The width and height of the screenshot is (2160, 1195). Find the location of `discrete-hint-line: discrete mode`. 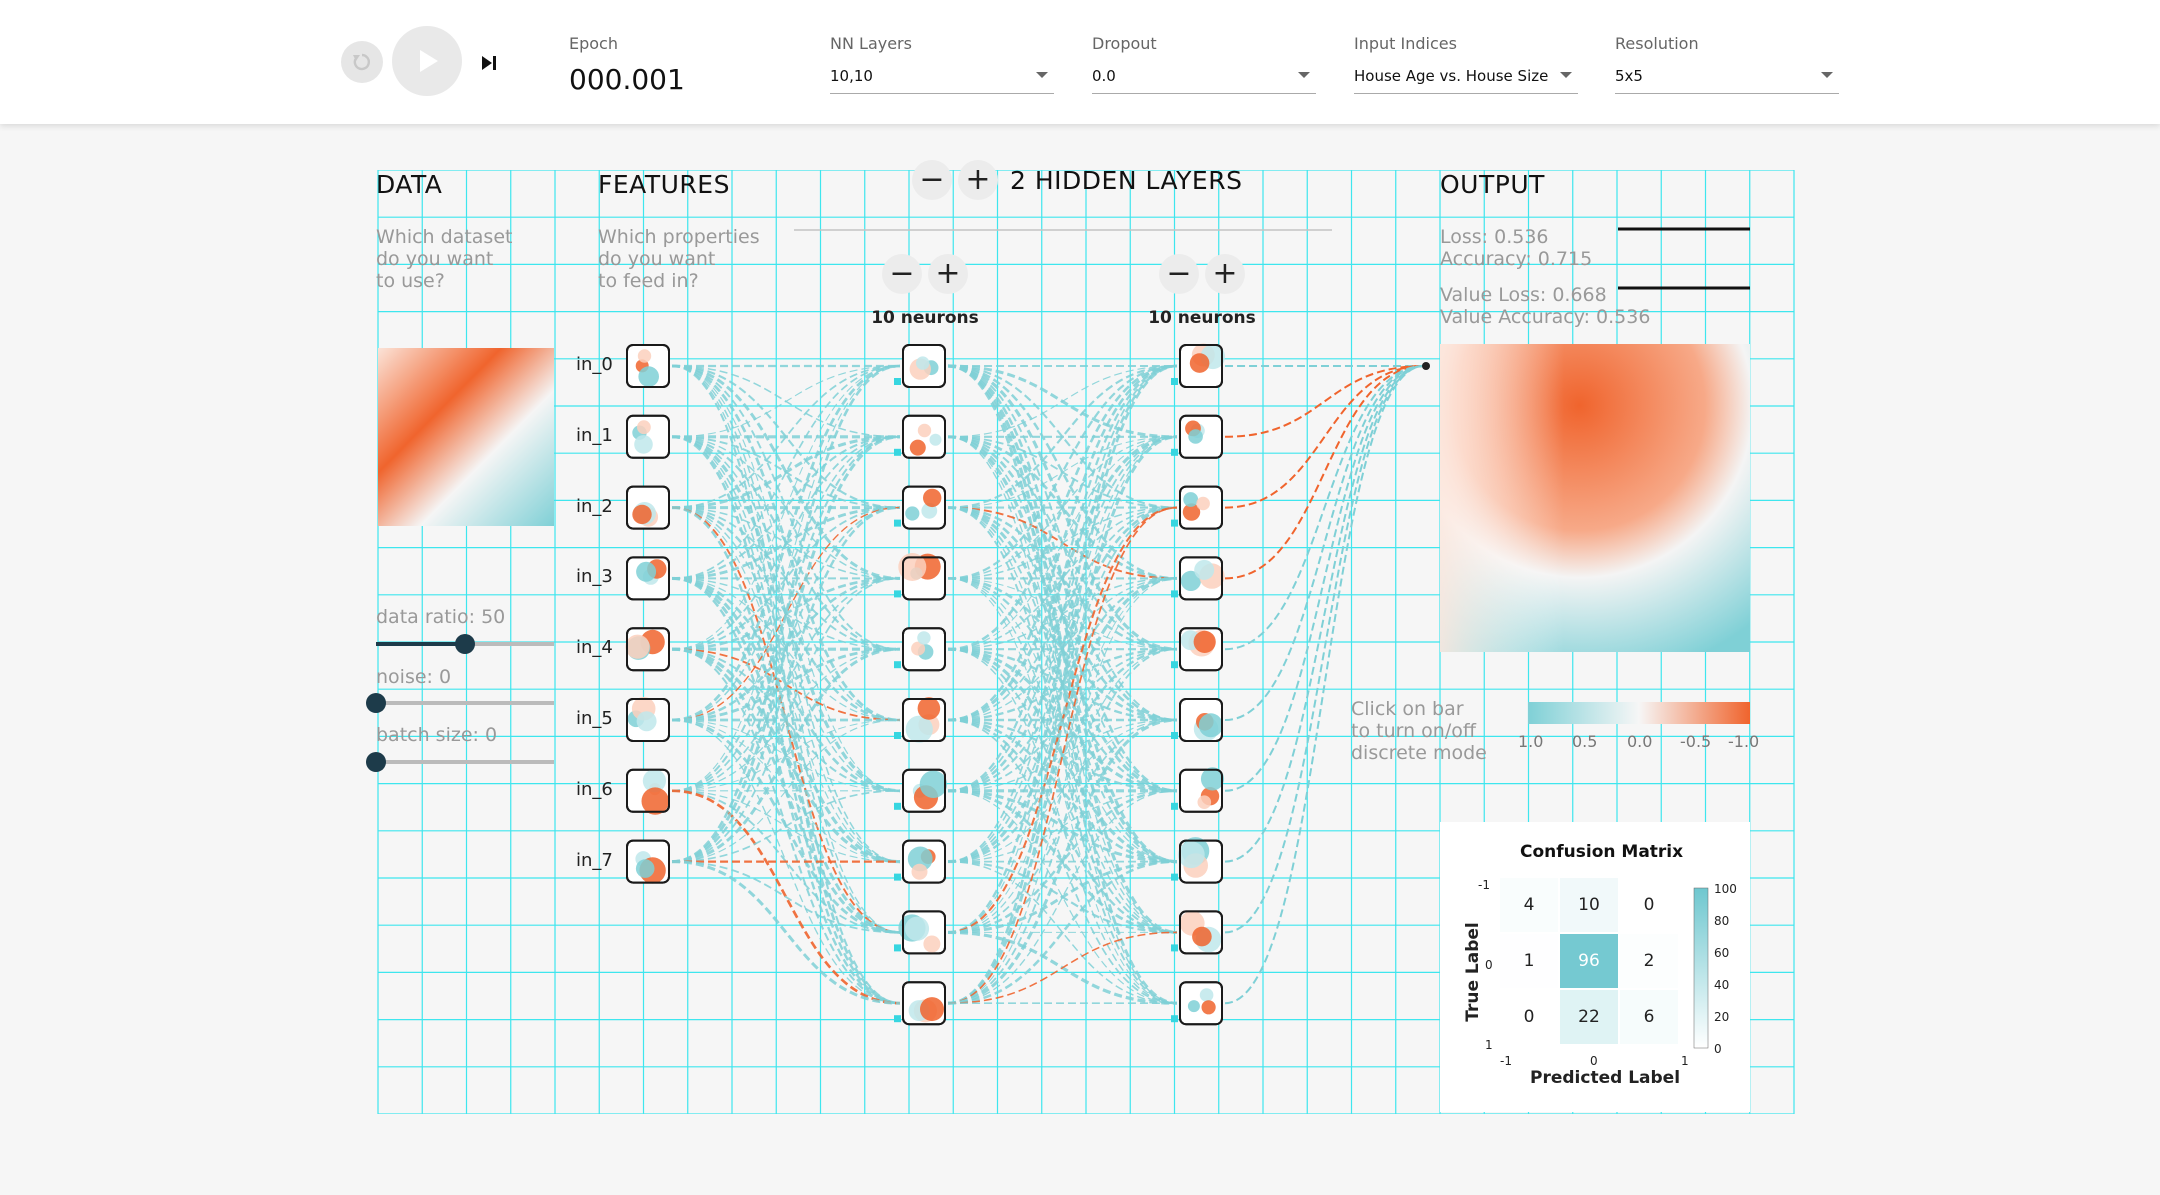

discrete-hint-line: discrete mode is located at coordinates (1419, 753).